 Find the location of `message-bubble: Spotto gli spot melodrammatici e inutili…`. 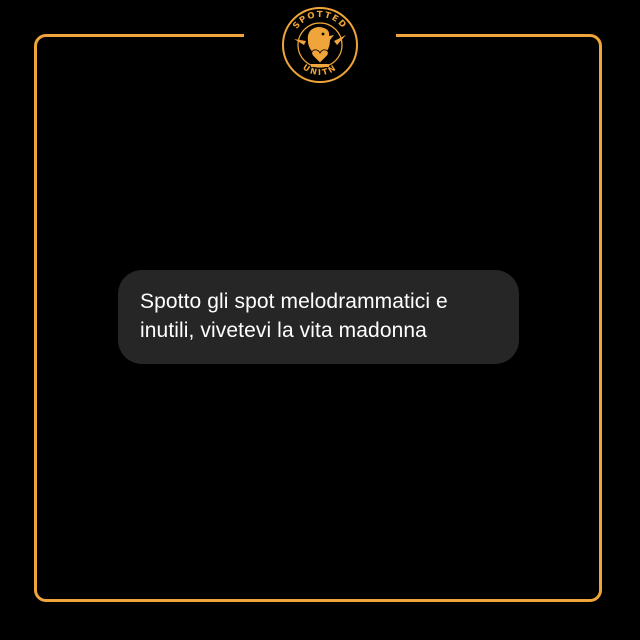

message-bubble: Spotto gli spot melodrammatici e inutili… is located at coordinates (318, 317).